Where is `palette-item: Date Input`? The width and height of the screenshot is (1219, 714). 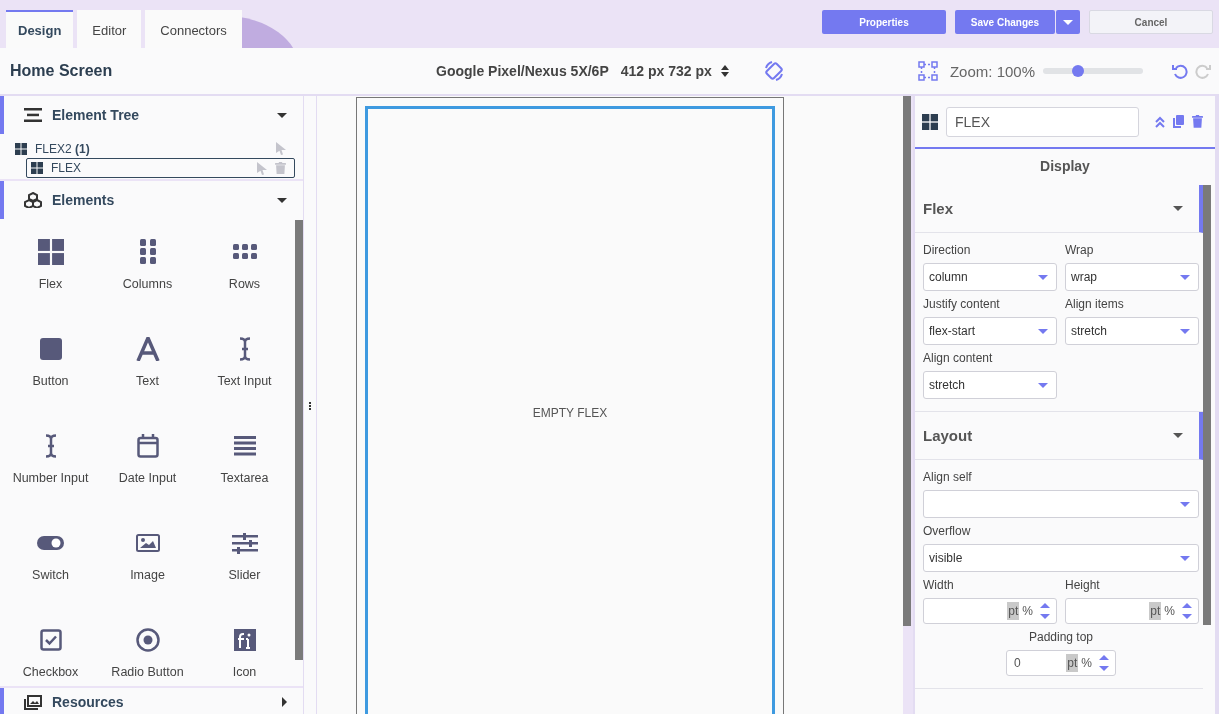
palette-item: Date Input is located at coordinates (147, 452).